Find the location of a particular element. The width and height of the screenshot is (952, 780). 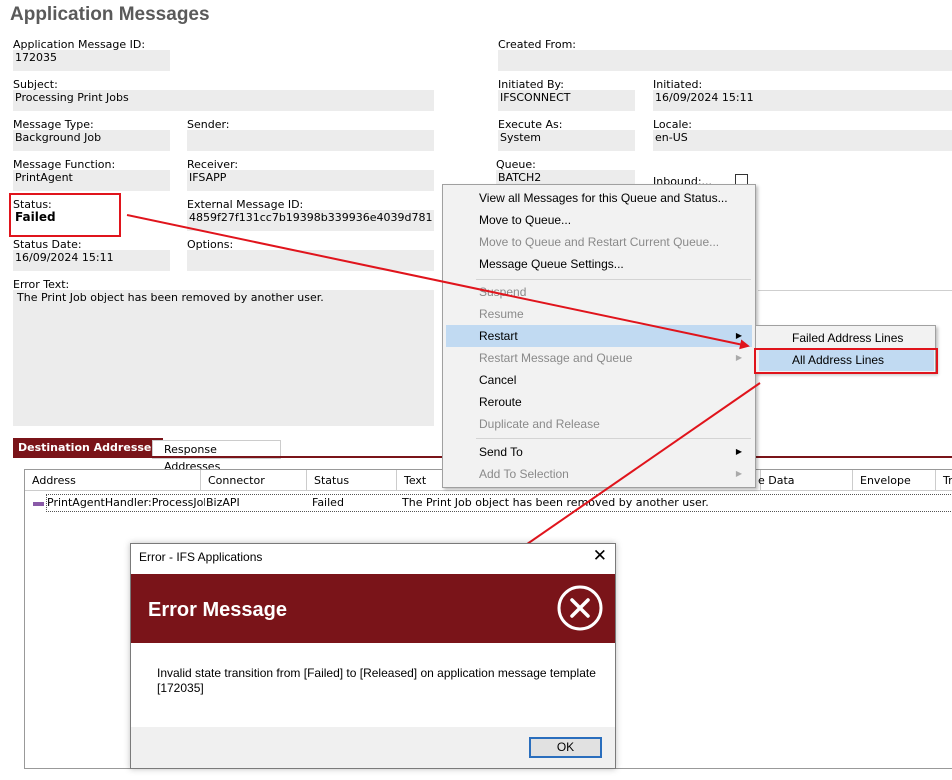

external-message-id-field: 4859f27f131cc7b19398b339936e4039d781 is located at coordinates (310, 220).